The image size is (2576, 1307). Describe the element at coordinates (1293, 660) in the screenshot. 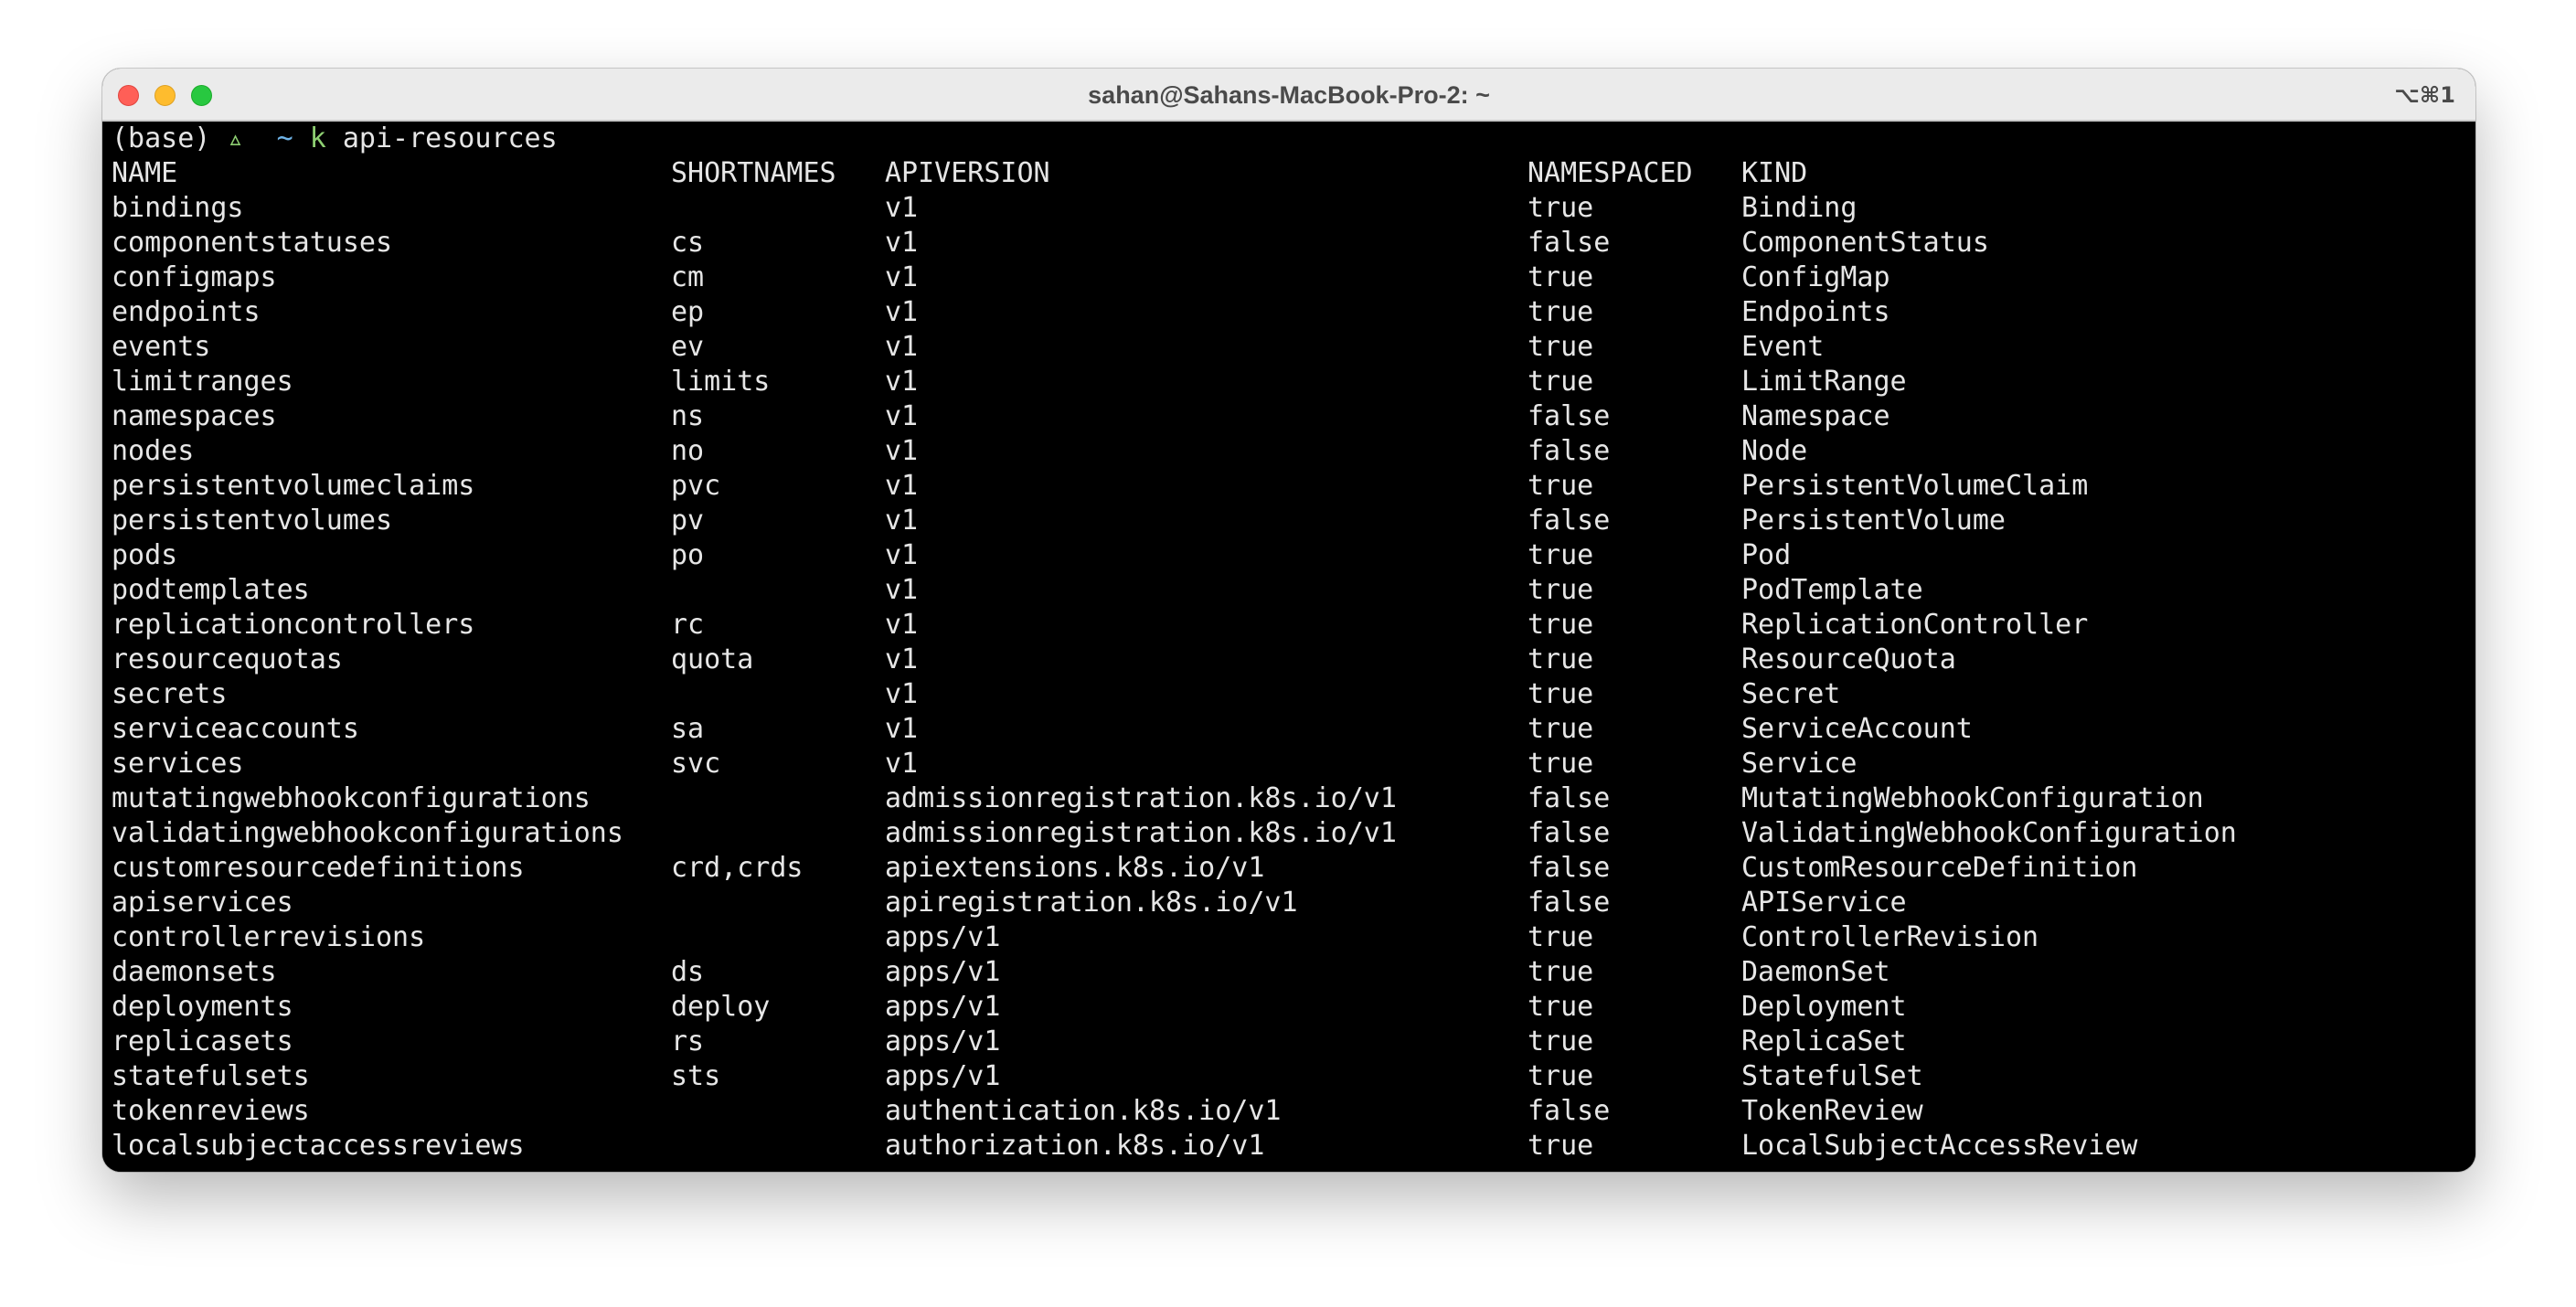

I see `table-row: resourcequotas quota v1 true ResourceQuota` at that location.